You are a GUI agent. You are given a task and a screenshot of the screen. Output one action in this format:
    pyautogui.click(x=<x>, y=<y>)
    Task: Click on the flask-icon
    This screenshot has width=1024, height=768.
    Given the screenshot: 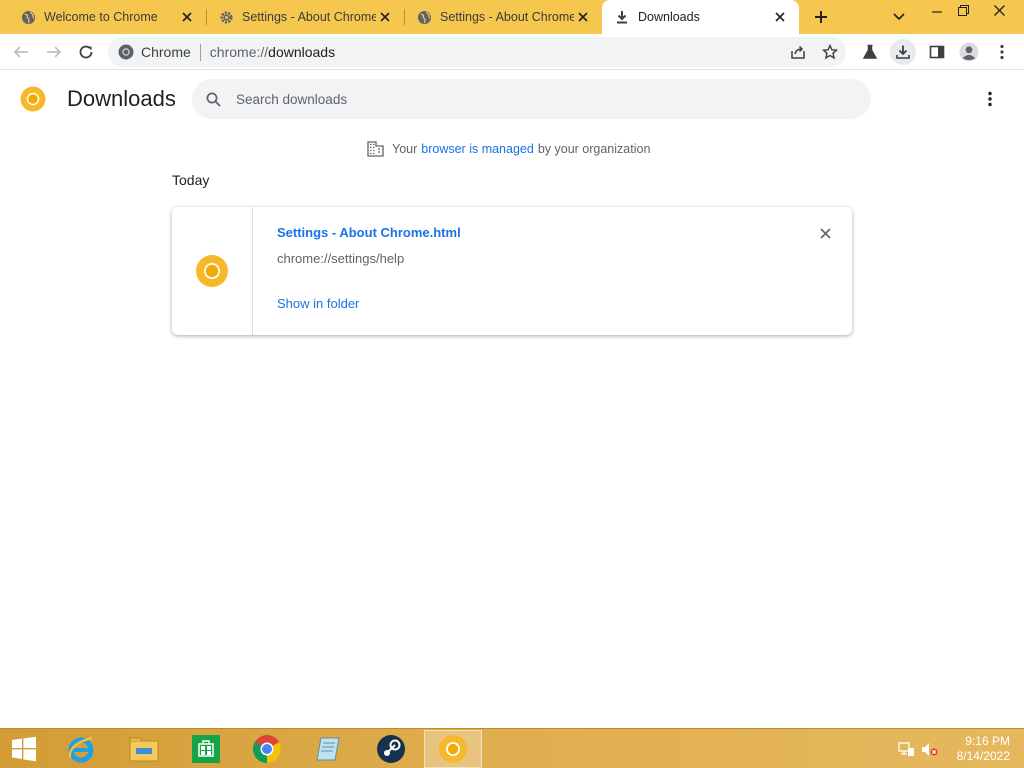 What is the action you would take?
    pyautogui.click(x=870, y=51)
    